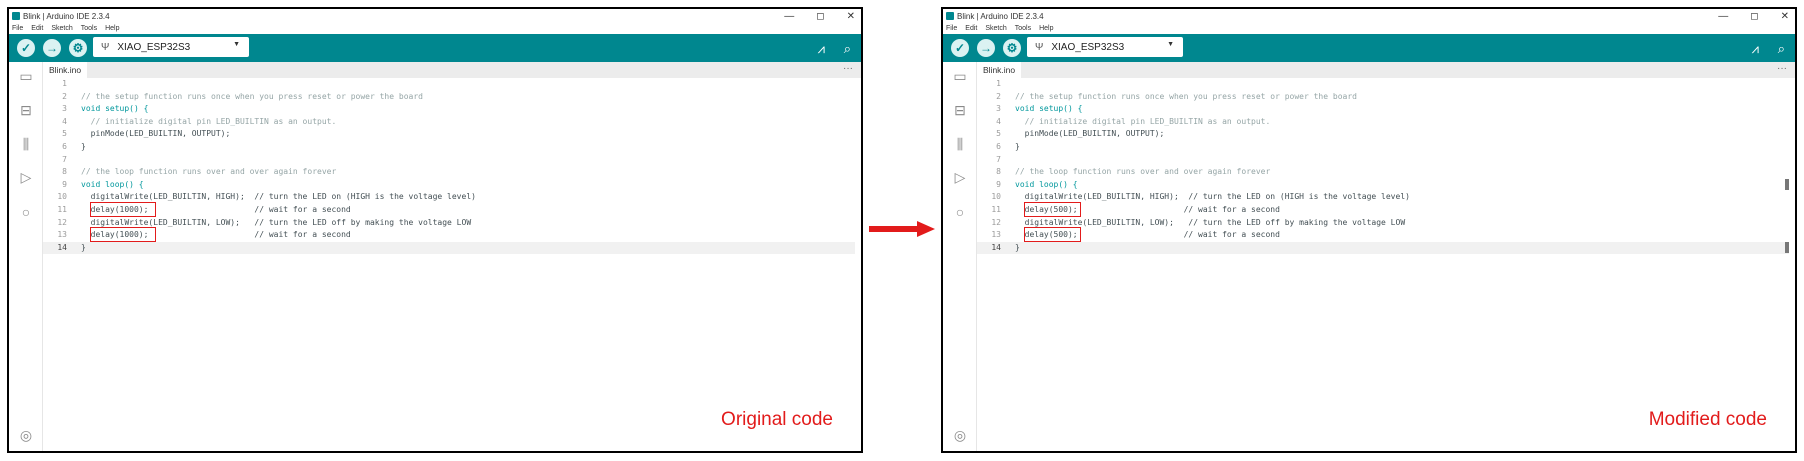  Describe the element at coordinates (64, 121) in the screenshot. I see `line-number: 4` at that location.